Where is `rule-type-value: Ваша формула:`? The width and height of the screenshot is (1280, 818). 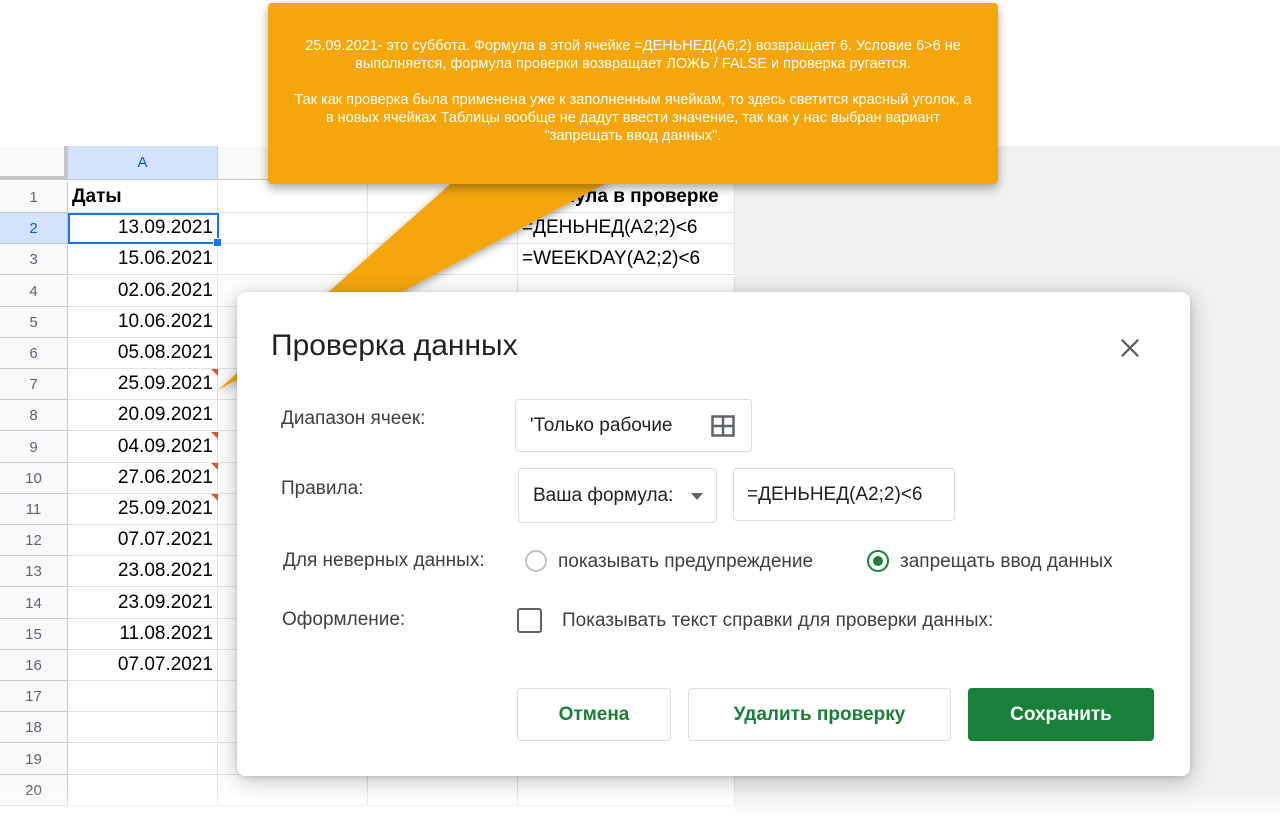 rule-type-value: Ваша формула: is located at coordinates (603, 495).